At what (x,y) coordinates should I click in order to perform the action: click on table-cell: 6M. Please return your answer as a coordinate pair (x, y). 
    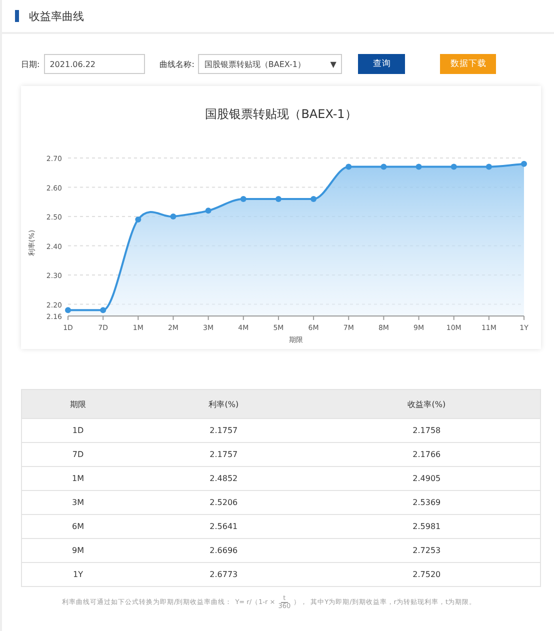
    Looking at the image, I should click on (78, 526).